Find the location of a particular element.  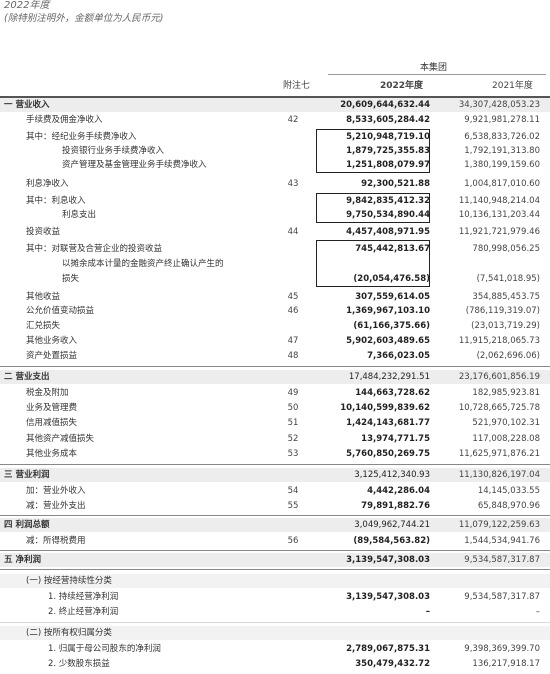

table-row: 税金及附加 49 144,663,728.62 182,985,923.81 is located at coordinates (283, 393).